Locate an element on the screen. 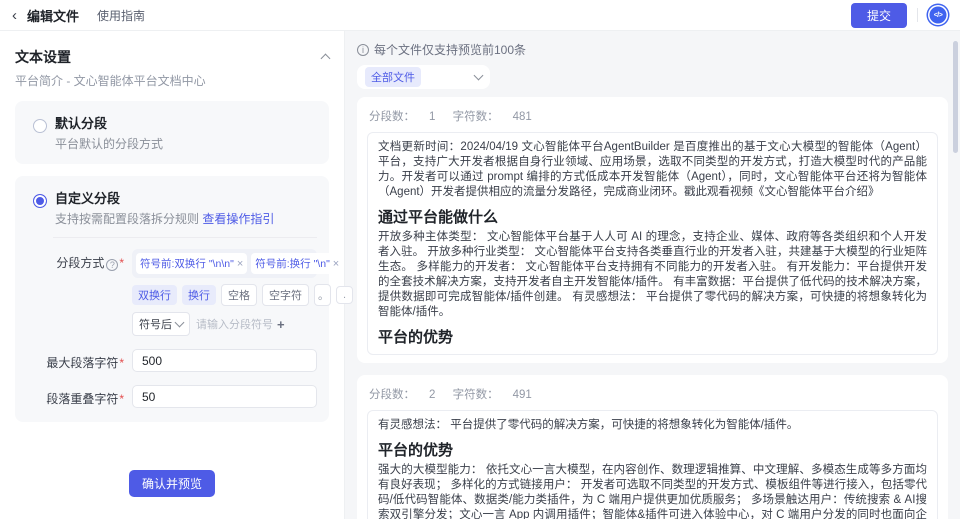 This screenshot has height=519, width=960. option-divider is located at coordinates (185, 237).